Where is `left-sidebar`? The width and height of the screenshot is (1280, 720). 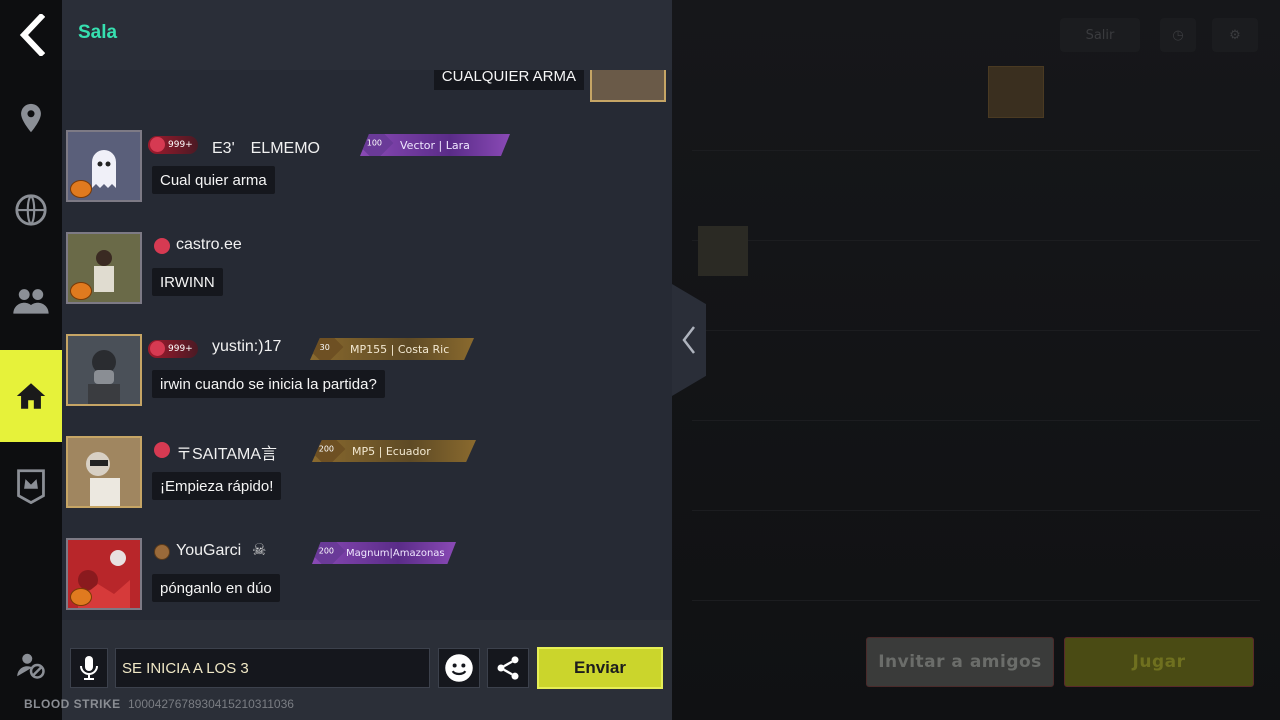 left-sidebar is located at coordinates (31, 360).